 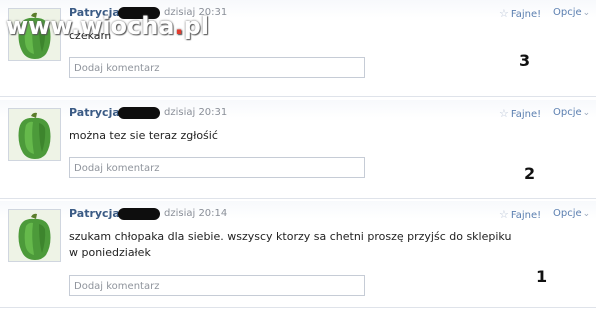 I want to click on post-number: 3, so click(x=525, y=60).